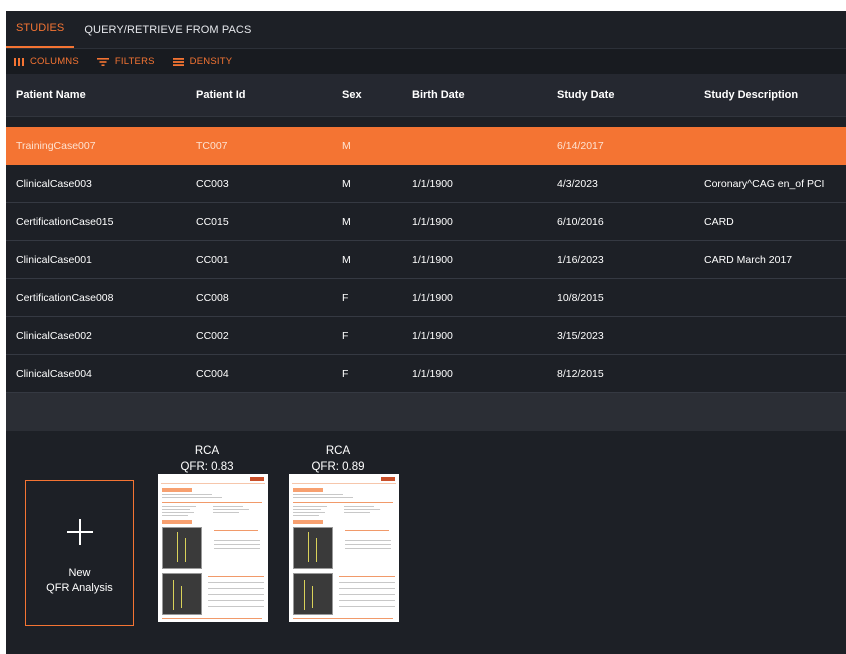  What do you see at coordinates (580, 297) in the screenshot?
I see `cell-study-date: 10/8/2015` at bounding box center [580, 297].